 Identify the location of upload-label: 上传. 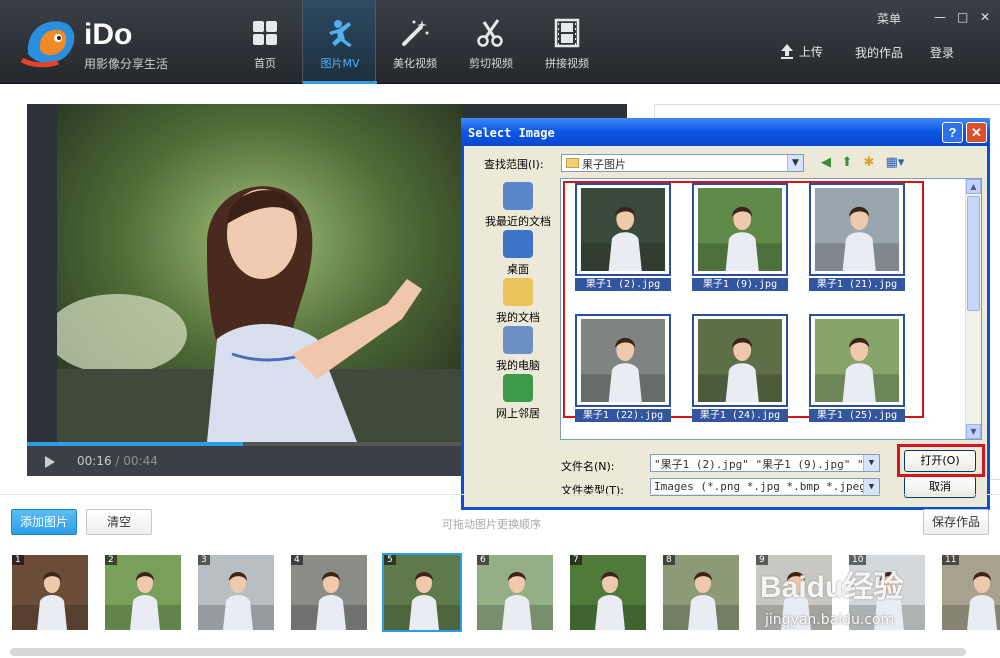
(810, 52).